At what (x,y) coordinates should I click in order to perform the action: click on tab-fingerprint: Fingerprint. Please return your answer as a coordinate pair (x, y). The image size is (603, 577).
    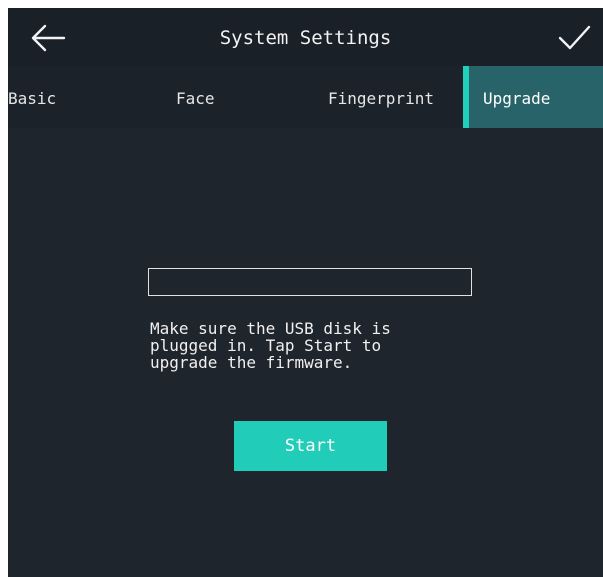
    Looking at the image, I should click on (381, 97).